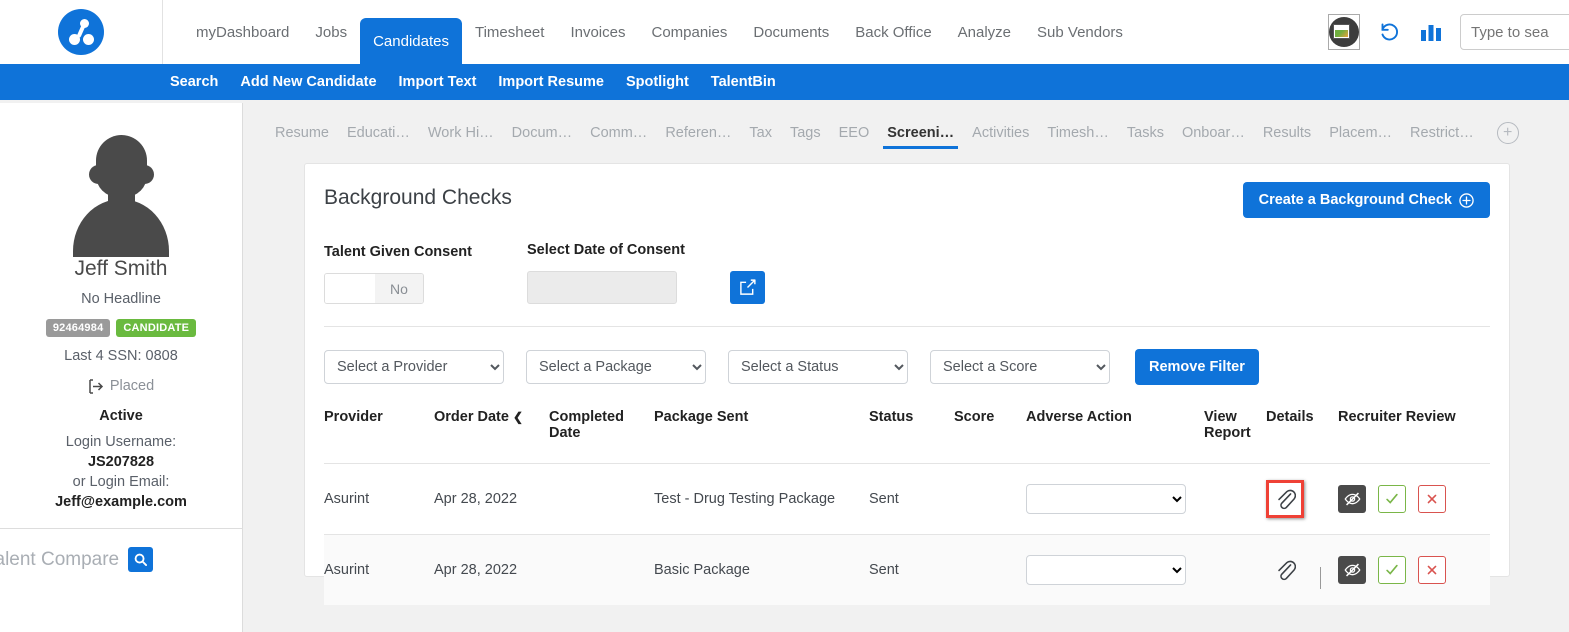  I want to click on th-order-date-label: Order Date, so click(471, 417).